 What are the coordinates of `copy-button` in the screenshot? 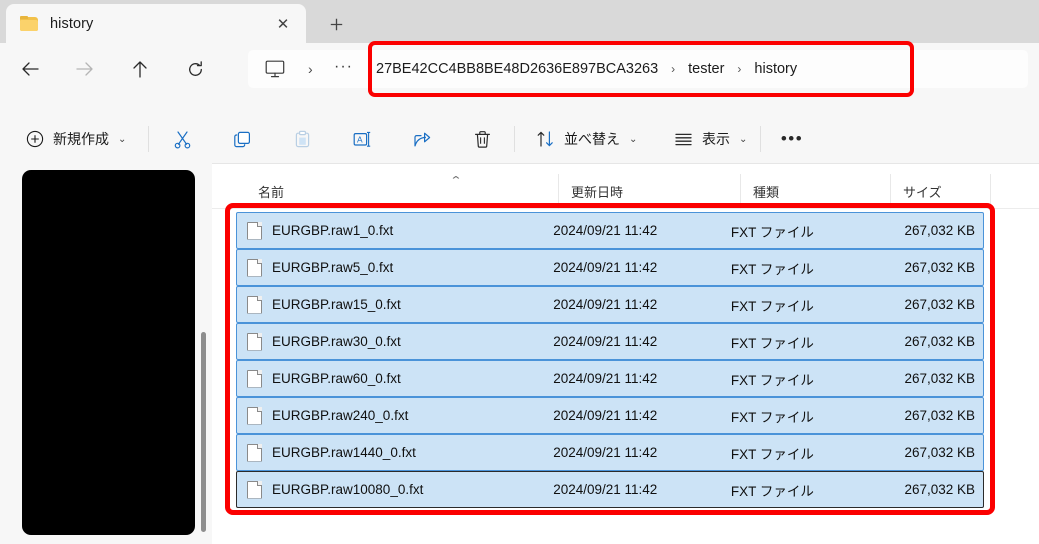 It's located at (242, 139).